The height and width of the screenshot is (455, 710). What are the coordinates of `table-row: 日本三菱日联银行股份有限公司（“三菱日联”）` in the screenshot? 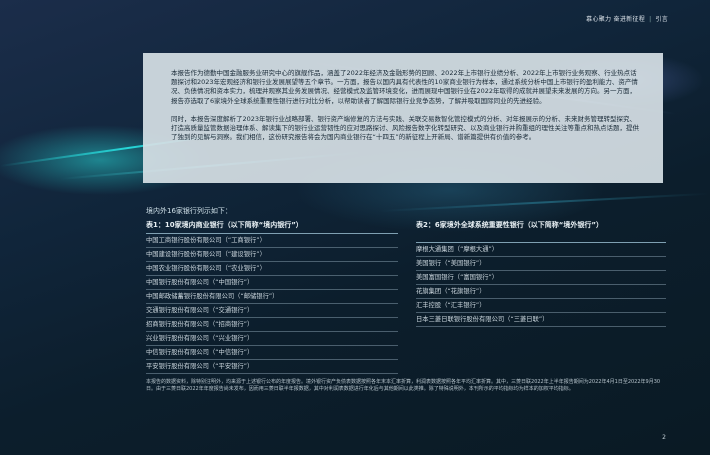 It's located at (541, 320).